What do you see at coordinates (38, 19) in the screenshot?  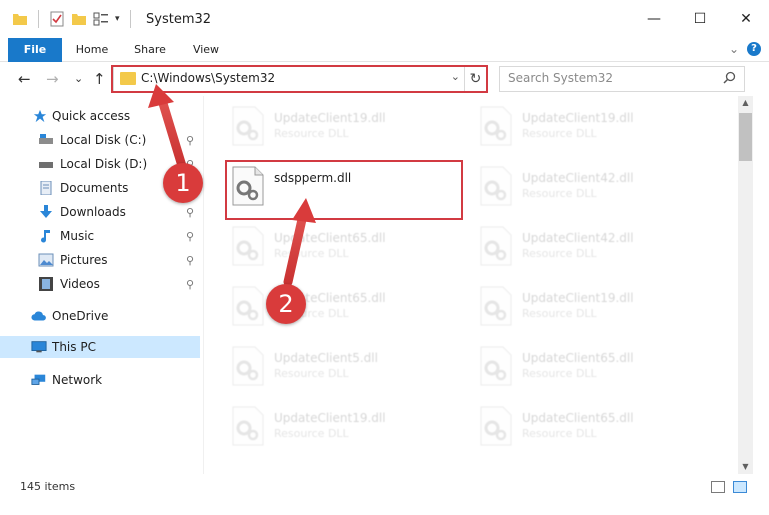 I see `toolbar-divider` at bounding box center [38, 19].